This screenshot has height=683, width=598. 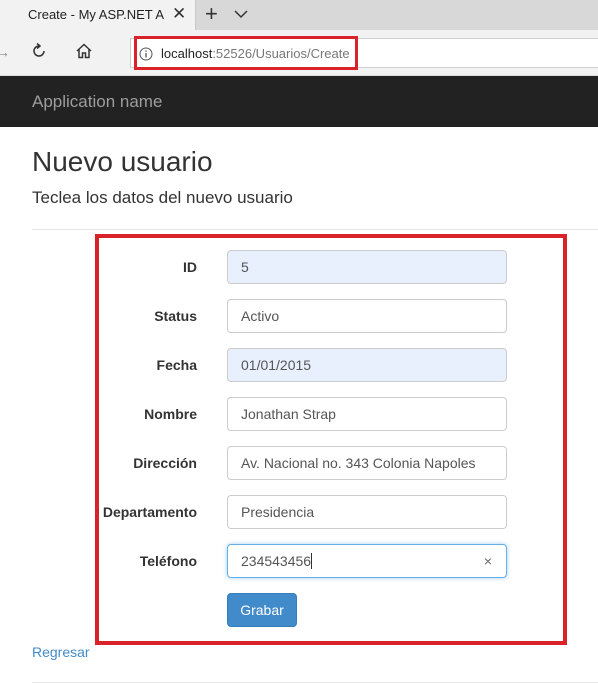 I want to click on page-title: Nuevo usuario, so click(x=122, y=161).